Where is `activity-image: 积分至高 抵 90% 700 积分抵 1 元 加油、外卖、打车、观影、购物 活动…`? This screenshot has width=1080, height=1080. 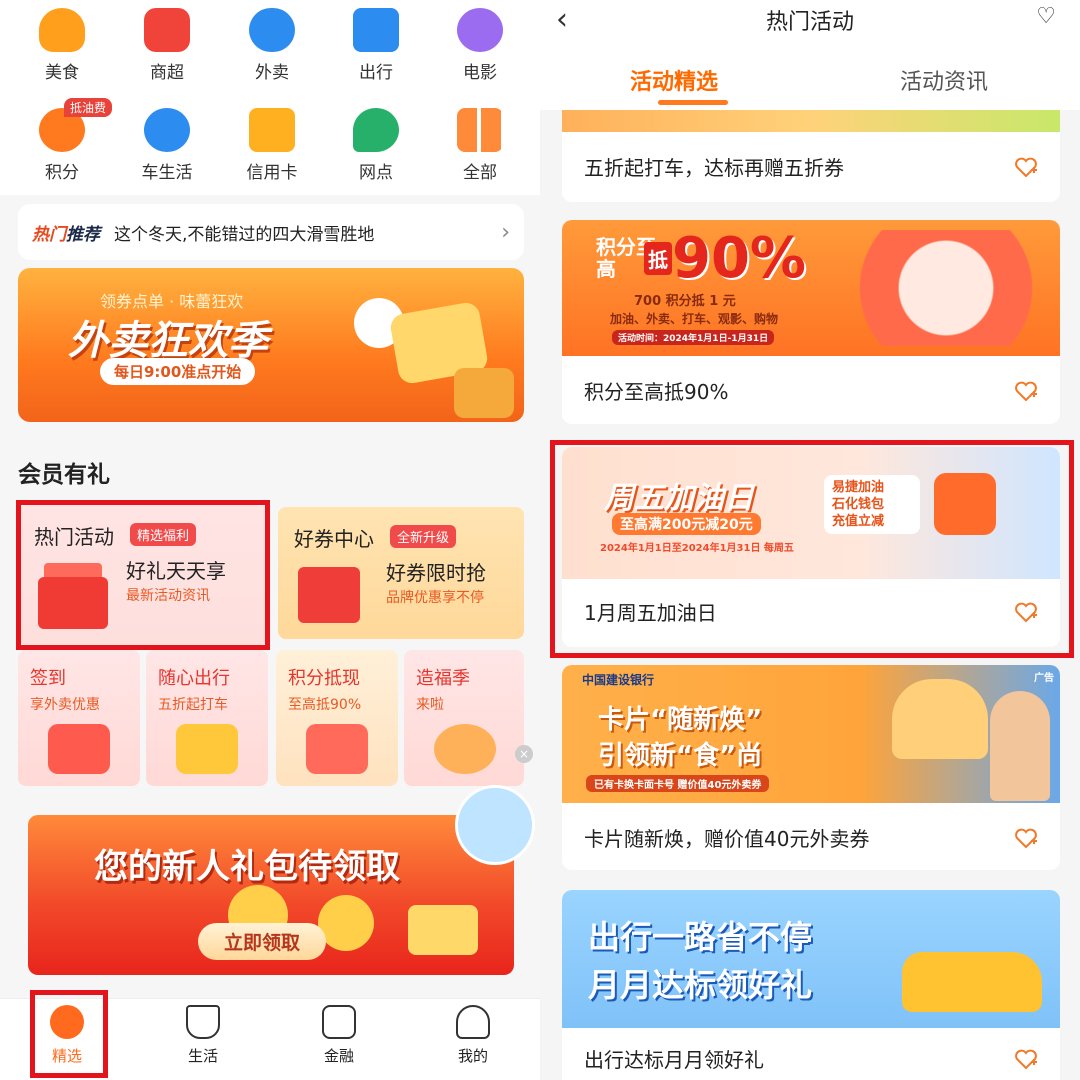
activity-image: 积分至高 抵 90% 700 积分抵 1 元 加油、外卖、打车、观影、购物 活动… is located at coordinates (811, 288).